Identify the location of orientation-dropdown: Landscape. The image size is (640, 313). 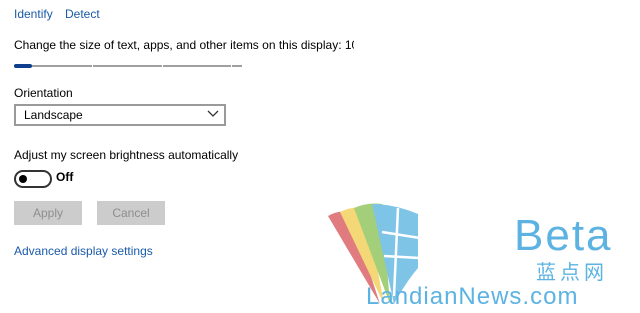
(120, 115).